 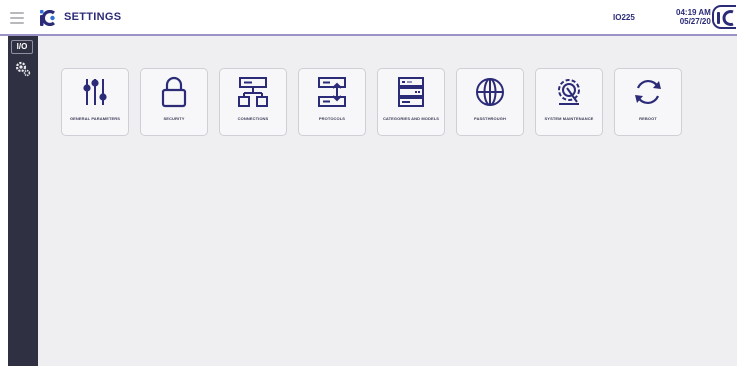 What do you see at coordinates (95, 92) in the screenshot?
I see `sliders-icon` at bounding box center [95, 92].